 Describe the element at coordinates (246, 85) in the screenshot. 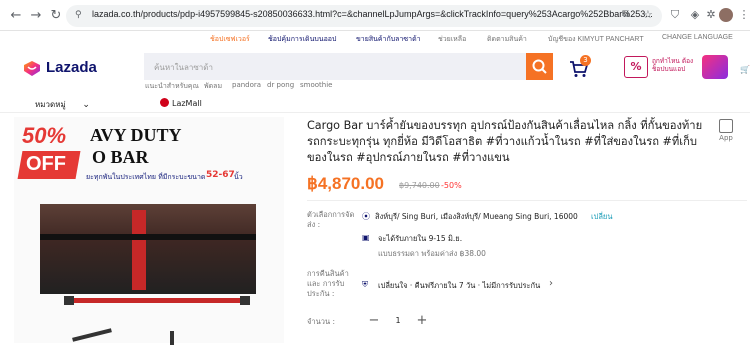

I see `suggestion-2: pandora` at that location.